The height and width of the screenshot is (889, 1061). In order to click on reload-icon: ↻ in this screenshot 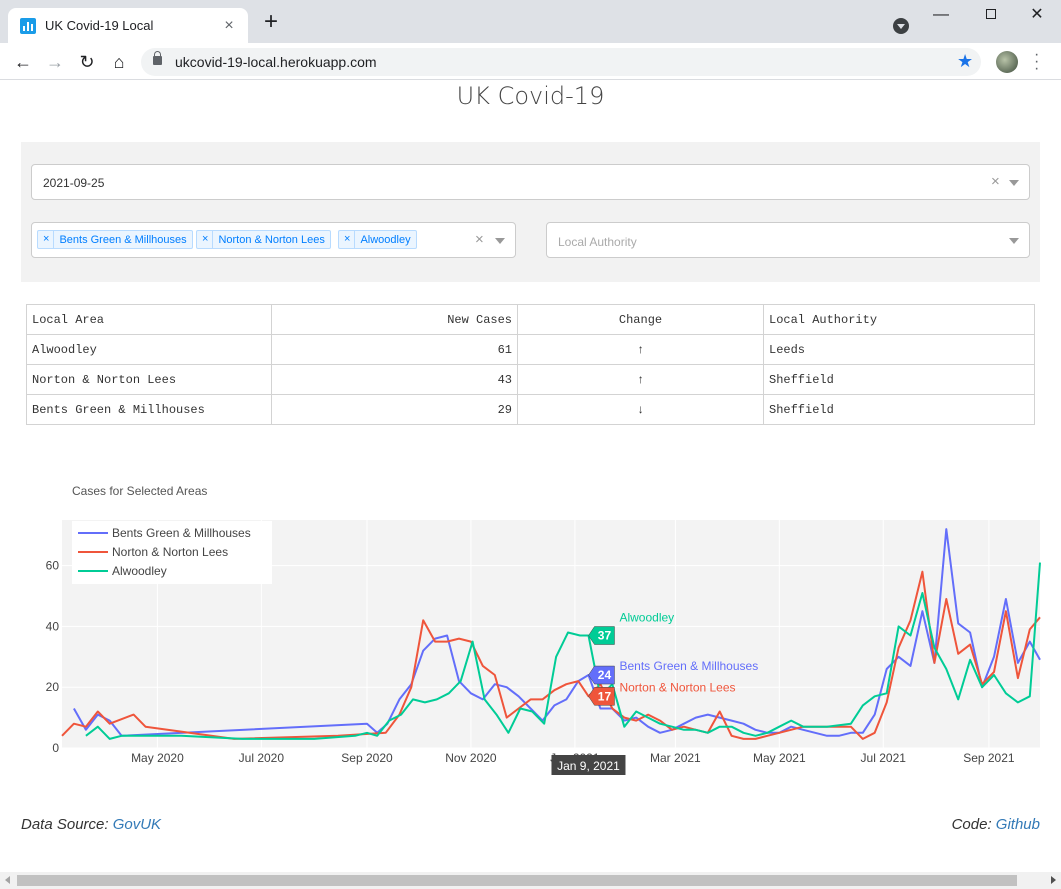, I will do `click(87, 62)`.